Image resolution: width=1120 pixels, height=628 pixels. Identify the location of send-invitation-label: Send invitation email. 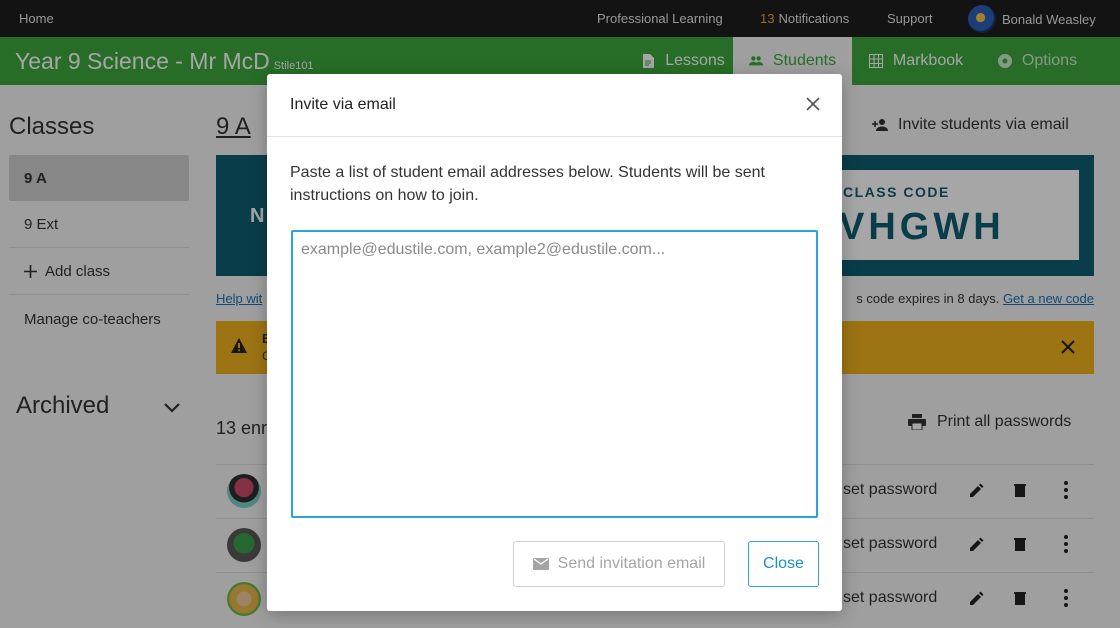
(631, 563).